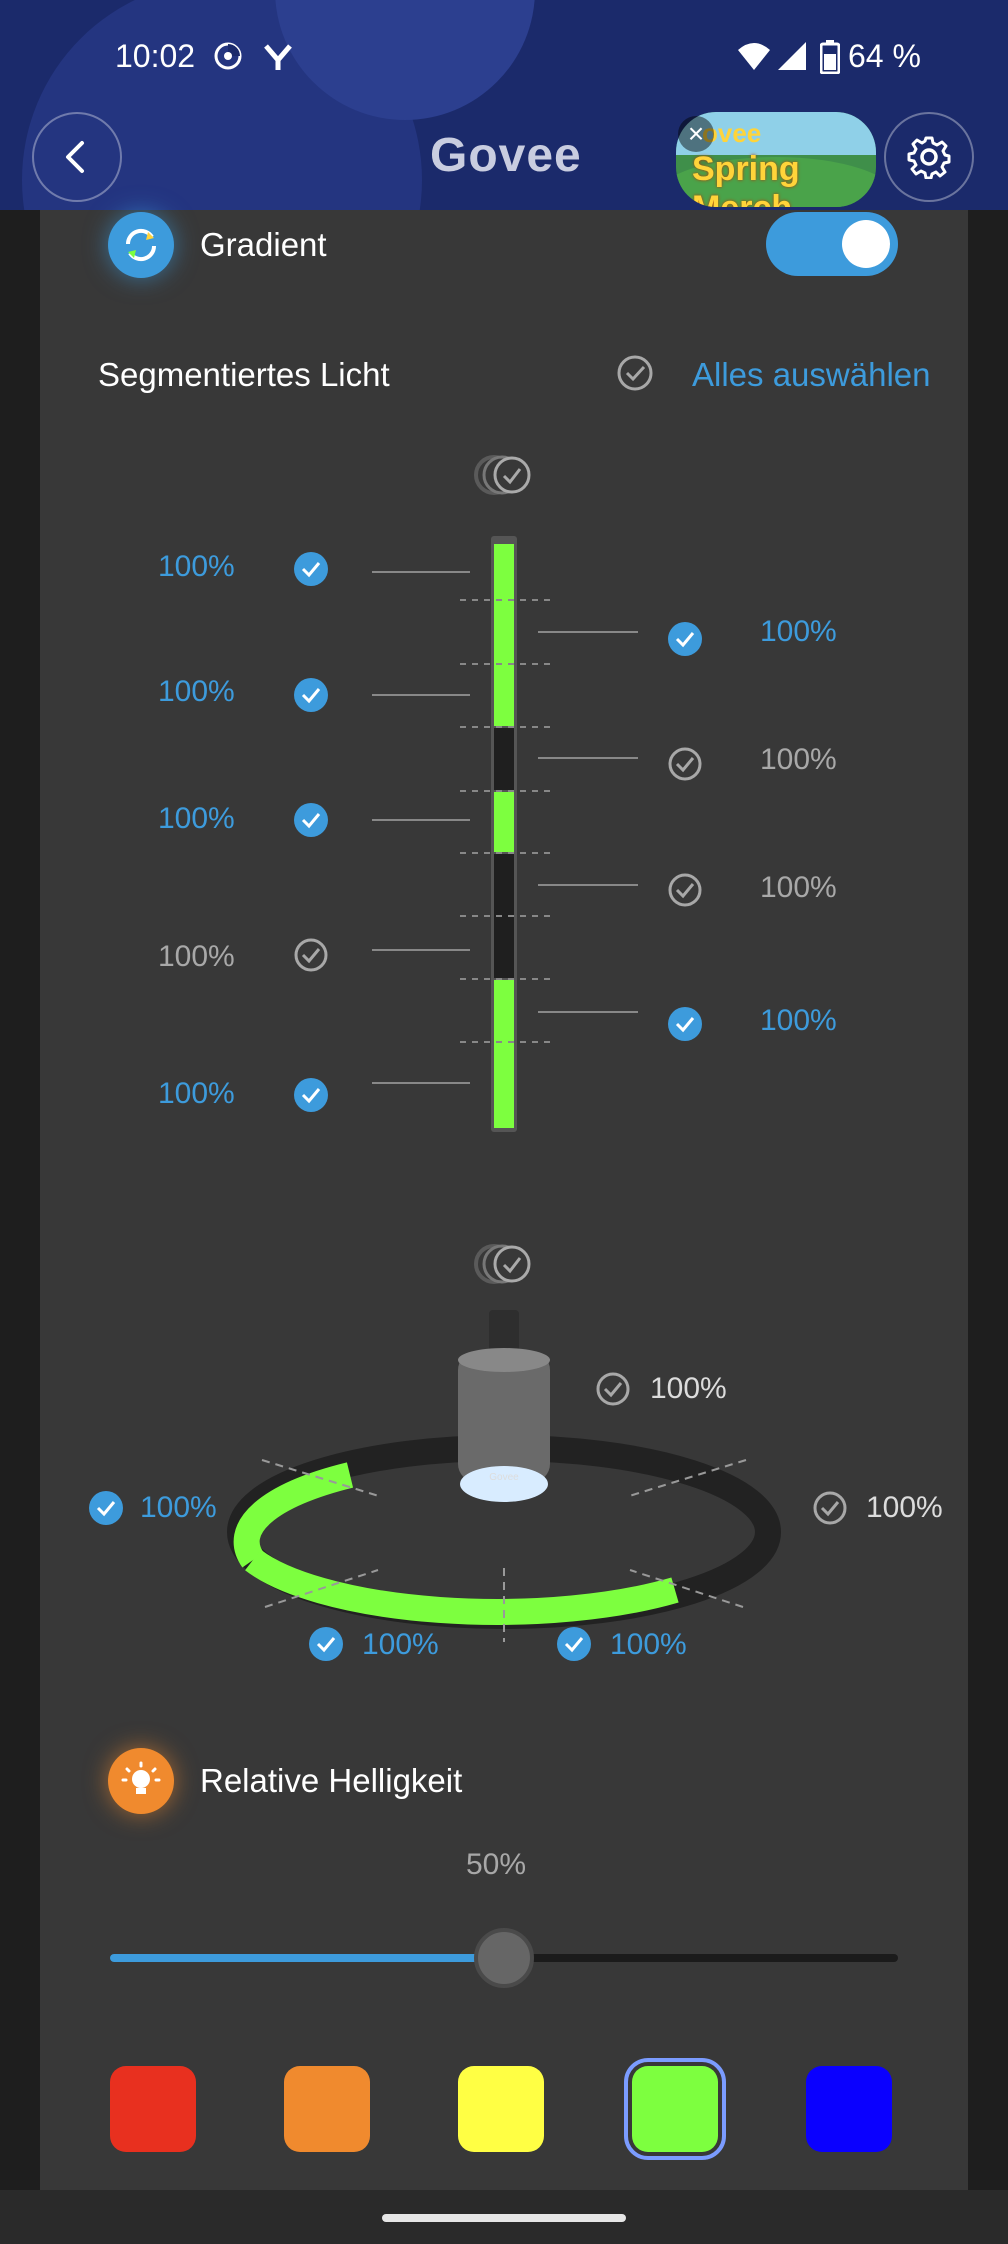 The height and width of the screenshot is (2244, 1008). What do you see at coordinates (746, 178) in the screenshot?
I see `promo-text: Spring Merch` at bounding box center [746, 178].